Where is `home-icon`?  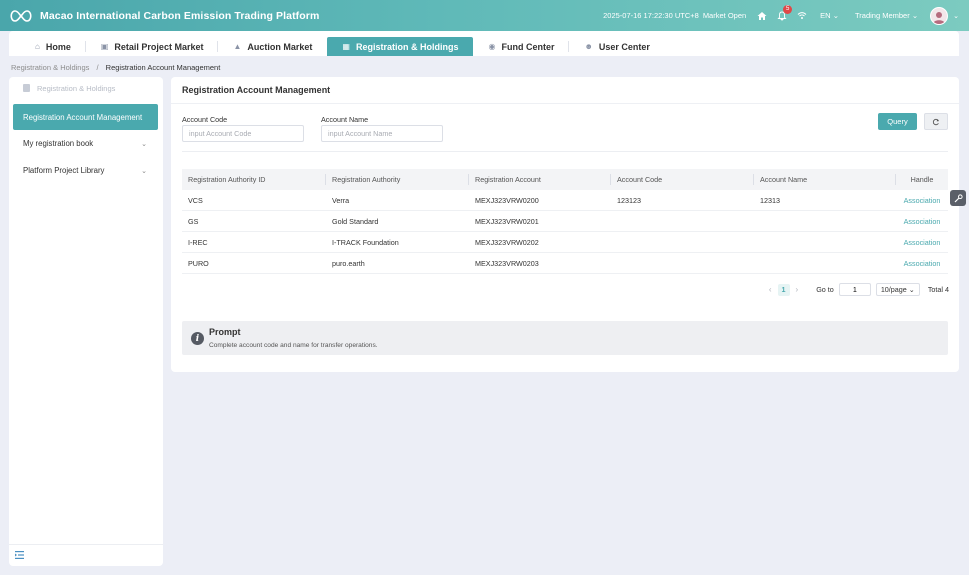
home-icon is located at coordinates (762, 16).